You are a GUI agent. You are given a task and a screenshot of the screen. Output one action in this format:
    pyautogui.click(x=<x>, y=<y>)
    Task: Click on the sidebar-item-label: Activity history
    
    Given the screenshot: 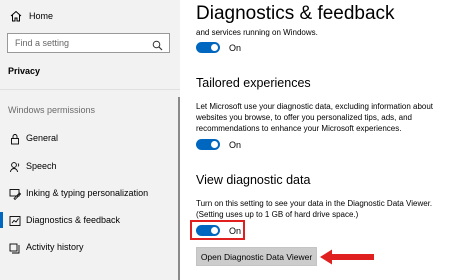 What is the action you would take?
    pyautogui.click(x=55, y=247)
    